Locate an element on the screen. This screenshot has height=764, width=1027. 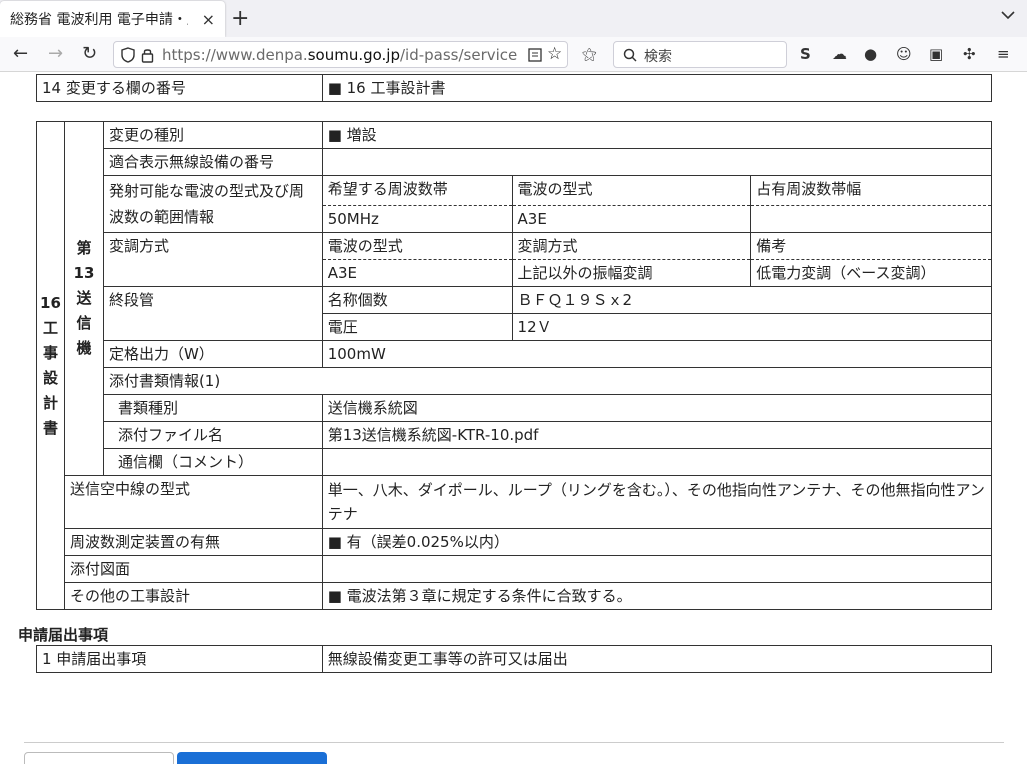
puzzle-extensions-icon: ✣ is located at coordinates (969, 54).